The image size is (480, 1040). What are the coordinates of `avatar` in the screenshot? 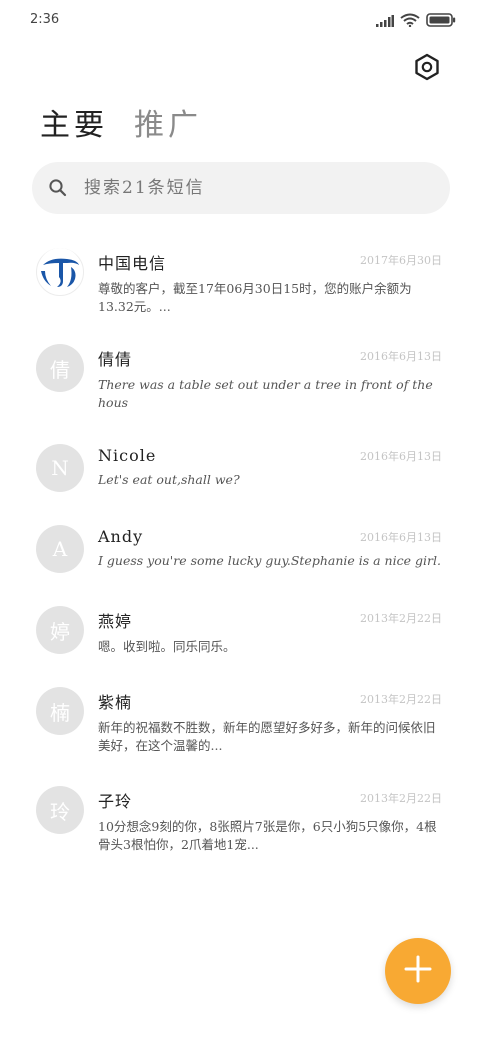 It's located at (60, 272).